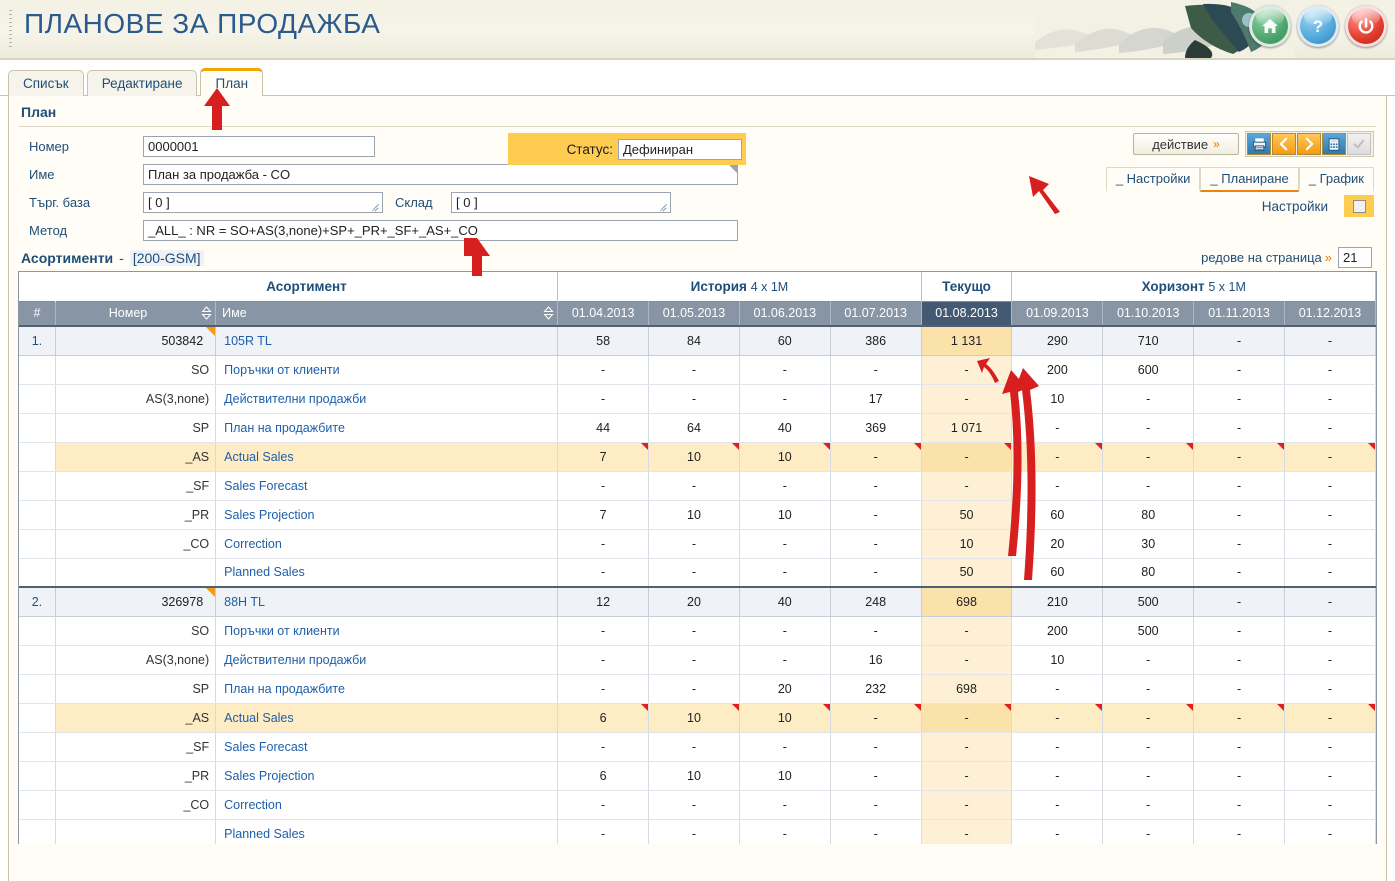  Describe the element at coordinates (232, 82) in the screenshot. I see `tab-plan: План` at that location.